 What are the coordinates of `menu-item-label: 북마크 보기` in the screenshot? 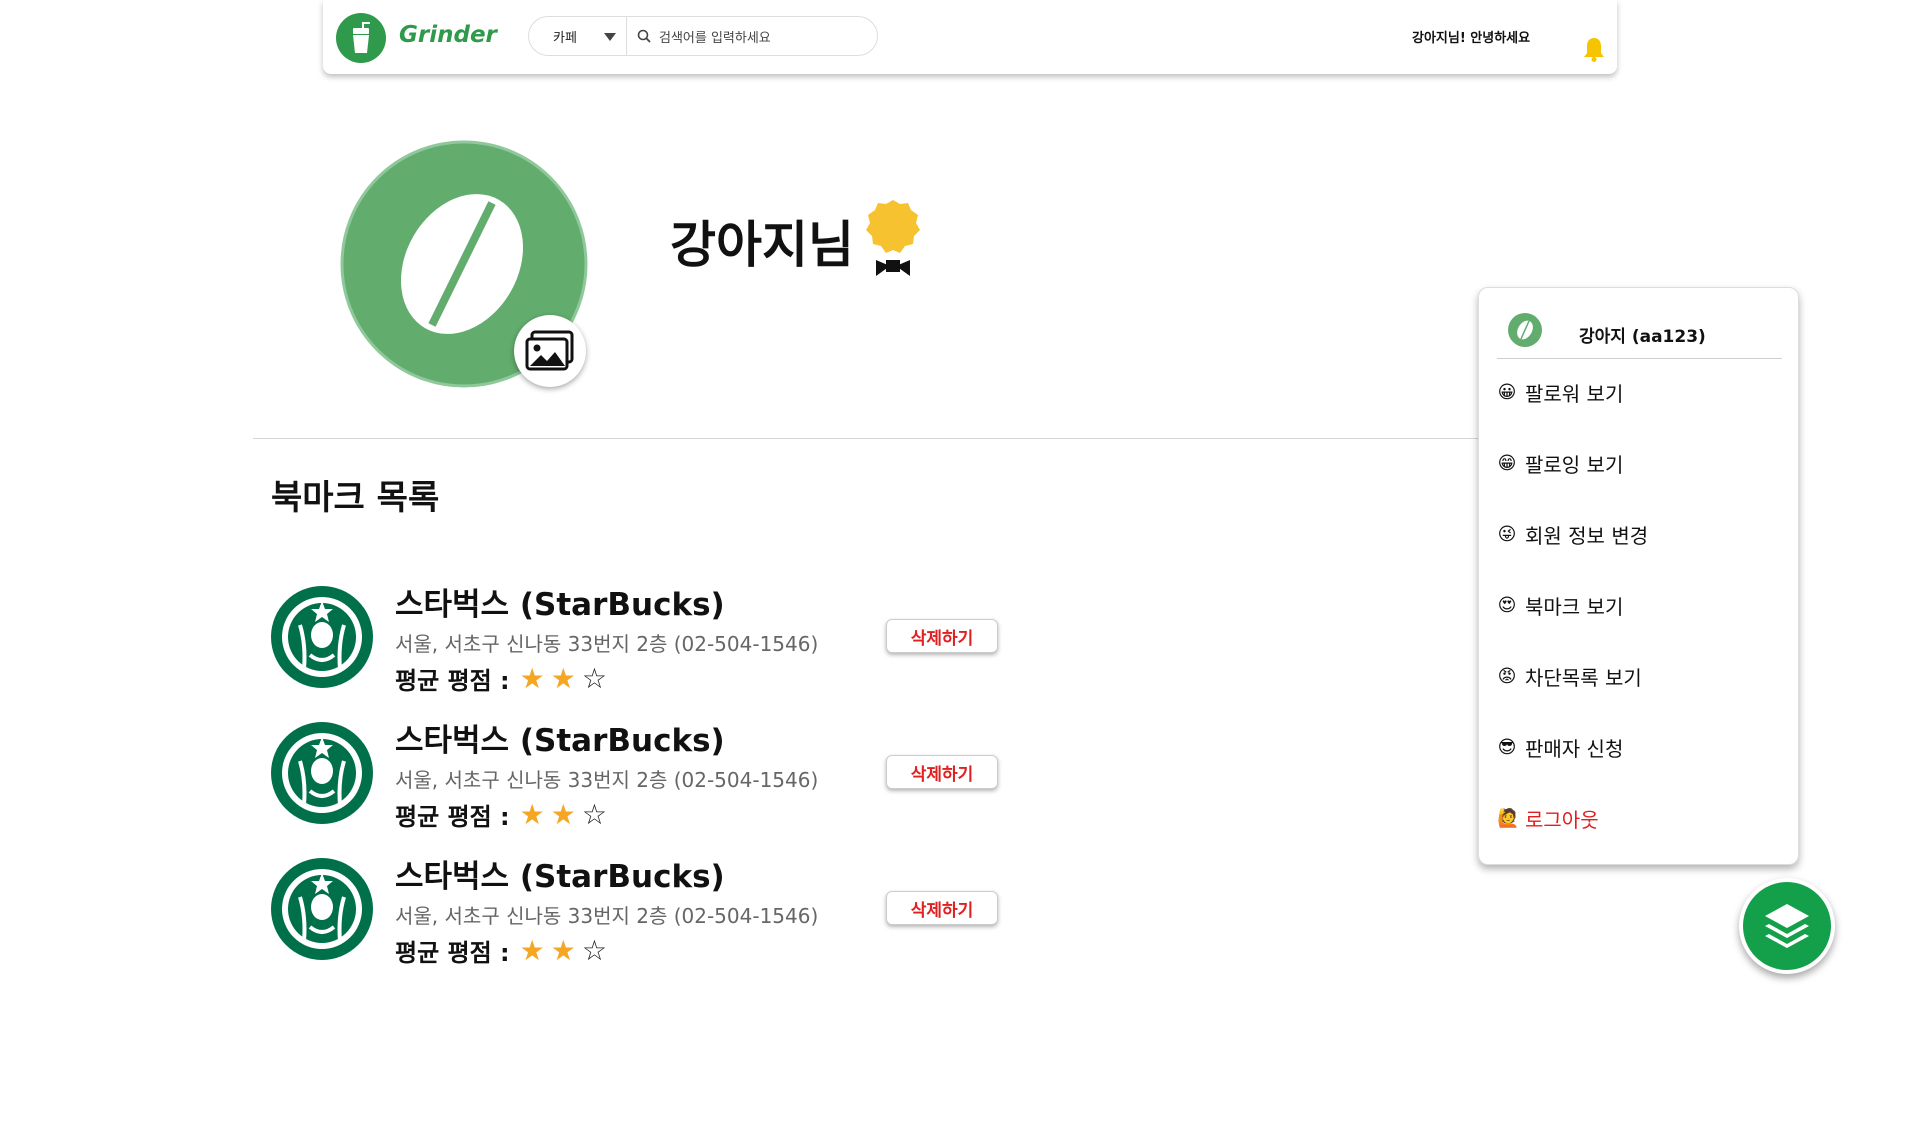 It's located at (1574, 607).